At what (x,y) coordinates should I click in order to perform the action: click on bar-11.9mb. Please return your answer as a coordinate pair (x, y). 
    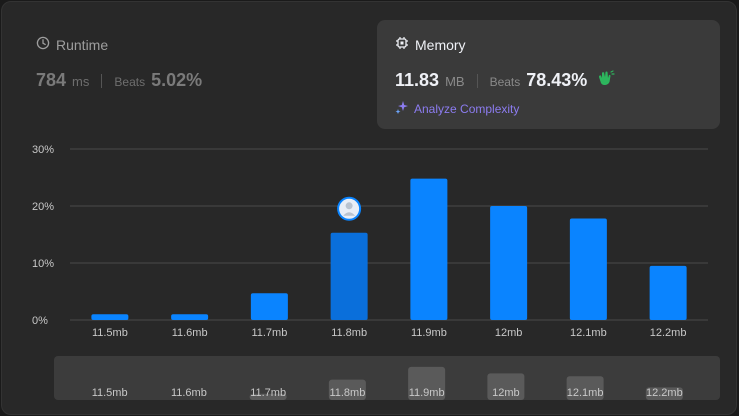
    Looking at the image, I should click on (429, 249).